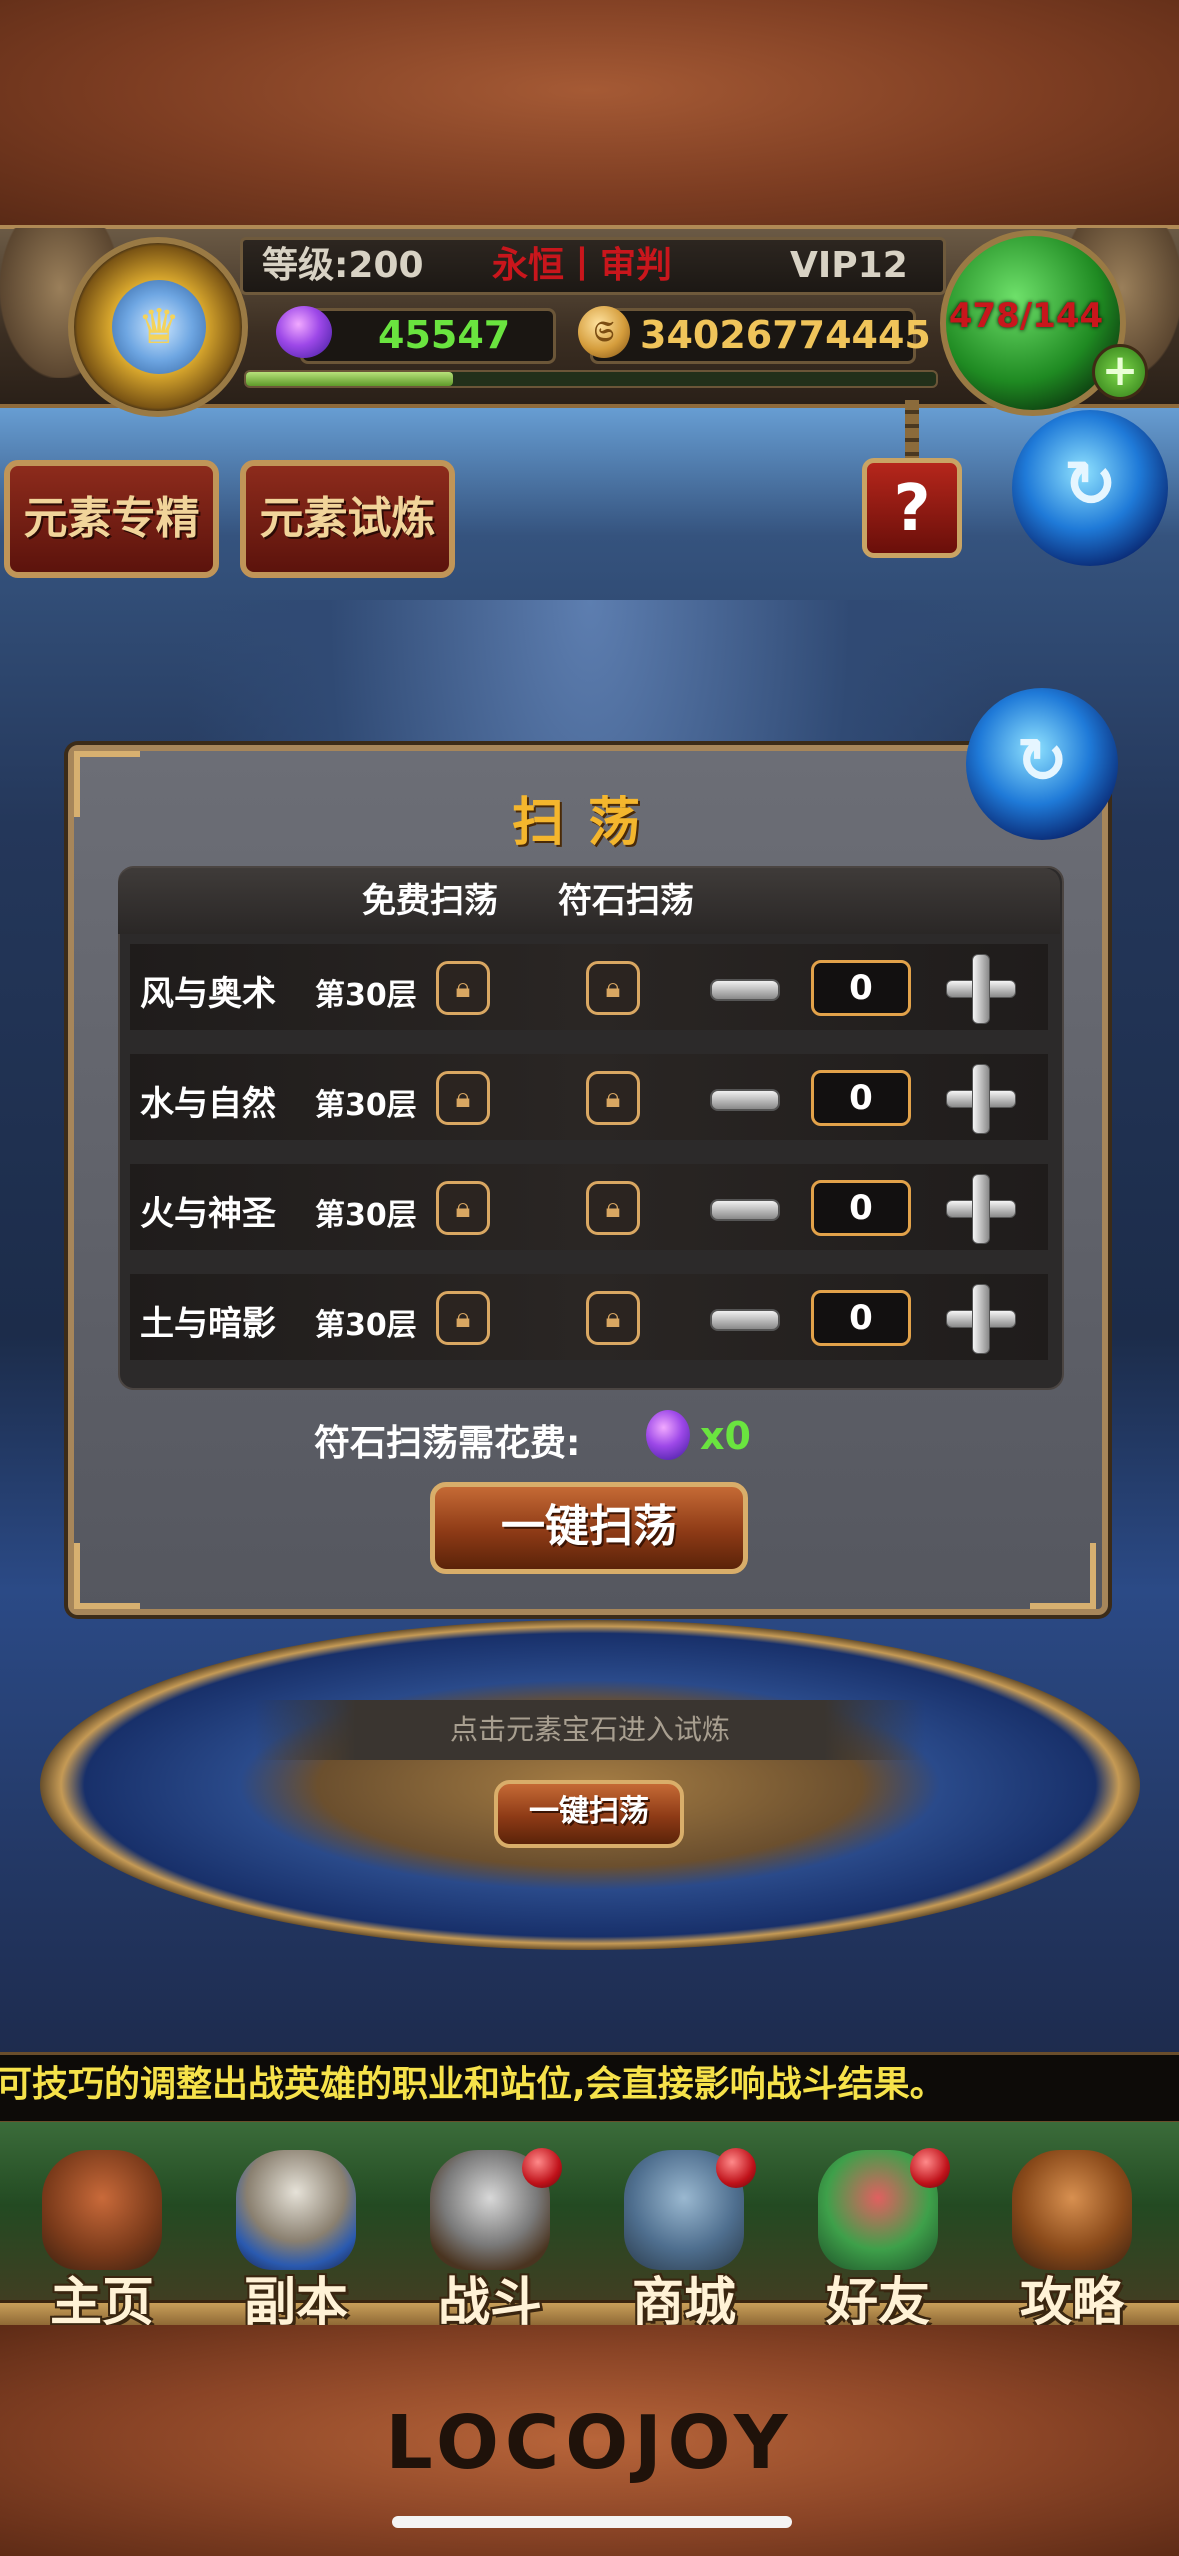 The image size is (1179, 2556). What do you see at coordinates (447, 1443) in the screenshot?
I see `rune-cost-label: 符石扫荡需花费:` at bounding box center [447, 1443].